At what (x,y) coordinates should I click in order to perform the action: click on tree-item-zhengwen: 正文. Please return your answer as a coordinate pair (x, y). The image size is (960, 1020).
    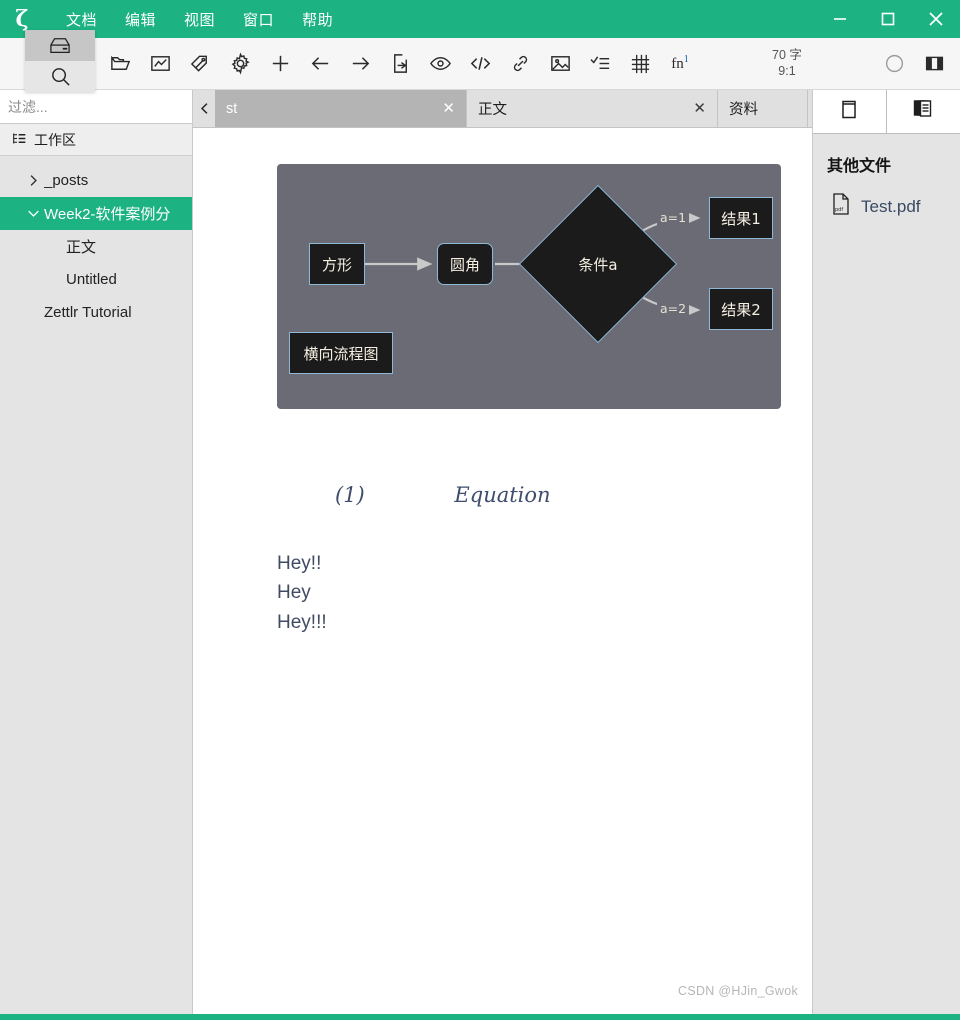
    Looking at the image, I should click on (96, 246).